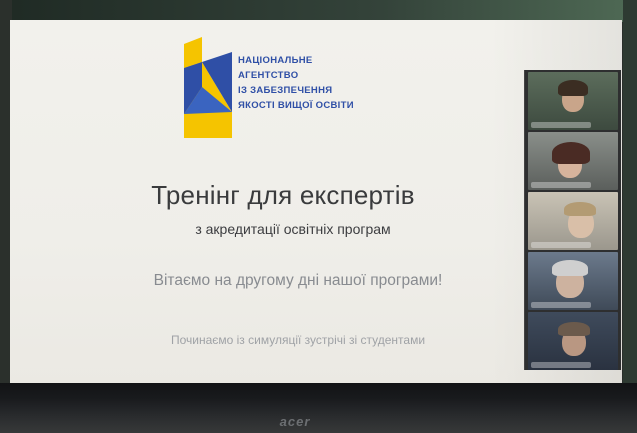 This screenshot has width=637, height=433. I want to click on participant-video-panel, so click(572, 220).